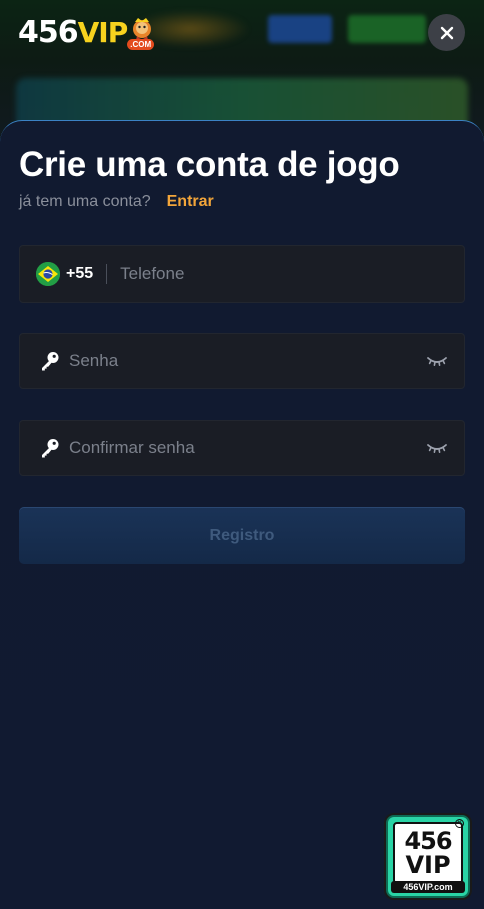 The image size is (484, 909). Describe the element at coordinates (387, 29) in the screenshot. I see `background-register-button` at that location.